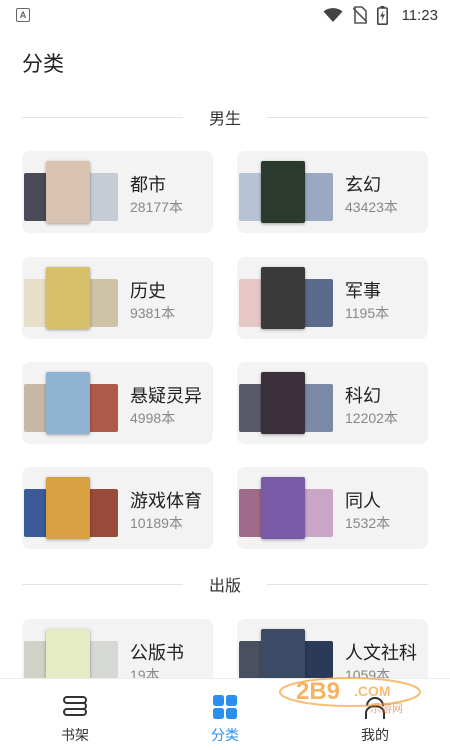  I want to click on category-count: 12202本, so click(371, 418).